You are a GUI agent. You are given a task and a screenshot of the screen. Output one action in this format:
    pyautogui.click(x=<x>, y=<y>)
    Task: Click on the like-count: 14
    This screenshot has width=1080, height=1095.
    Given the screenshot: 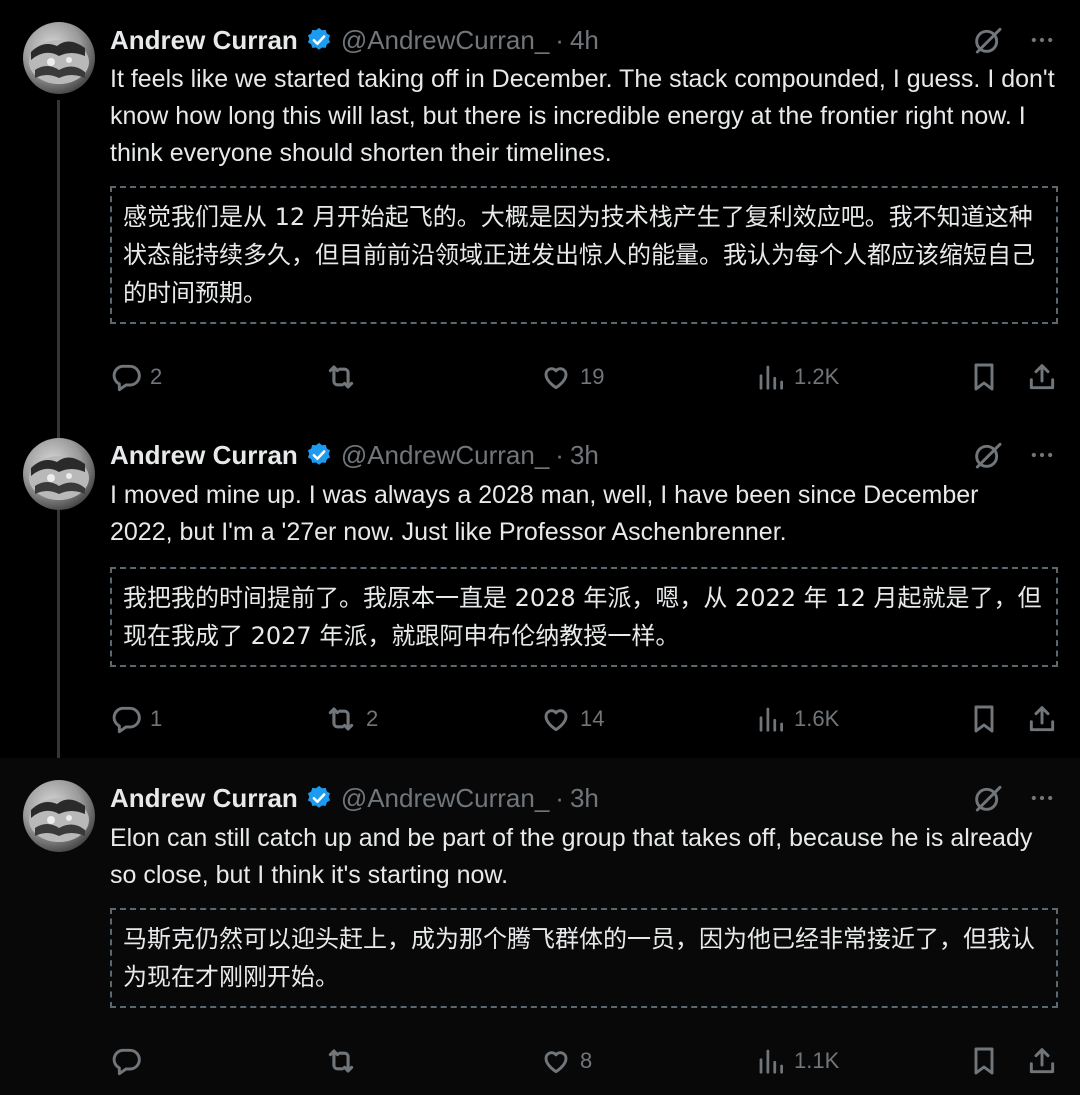 What is the action you would take?
    pyautogui.click(x=592, y=718)
    